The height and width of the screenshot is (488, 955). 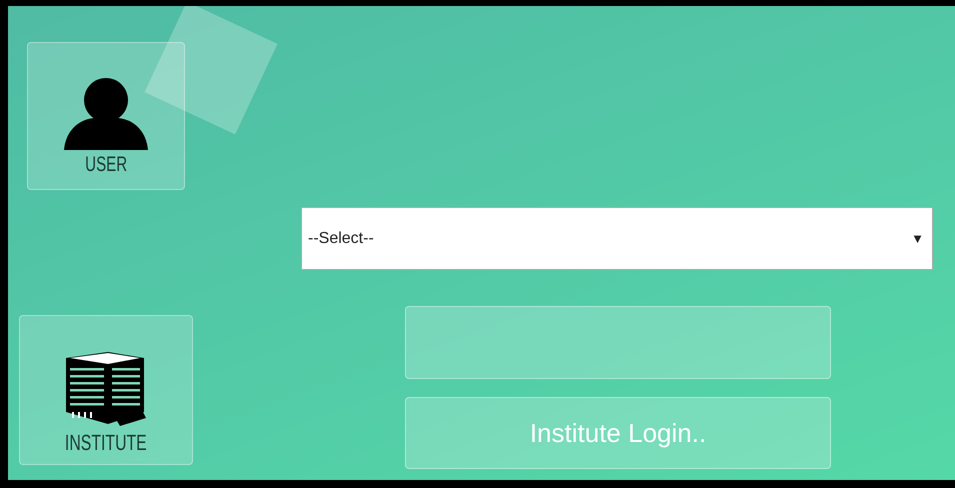 I want to click on input-field, so click(x=618, y=342).